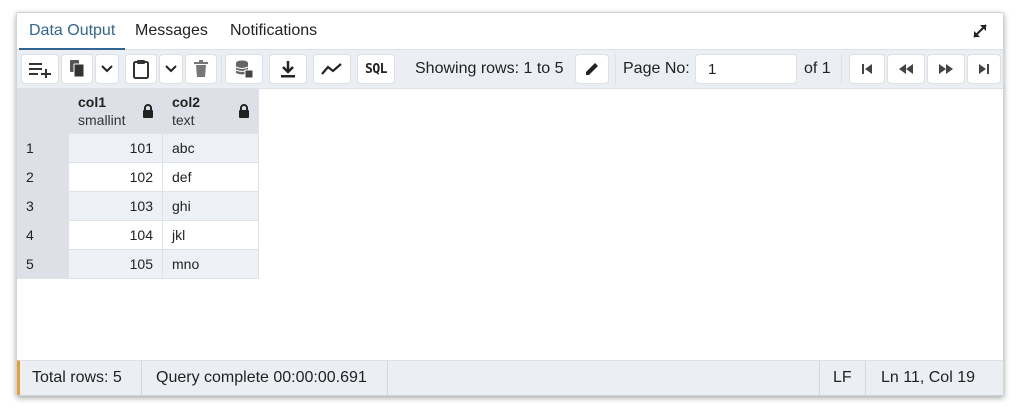  I want to click on sql-button: SQL, so click(376, 69).